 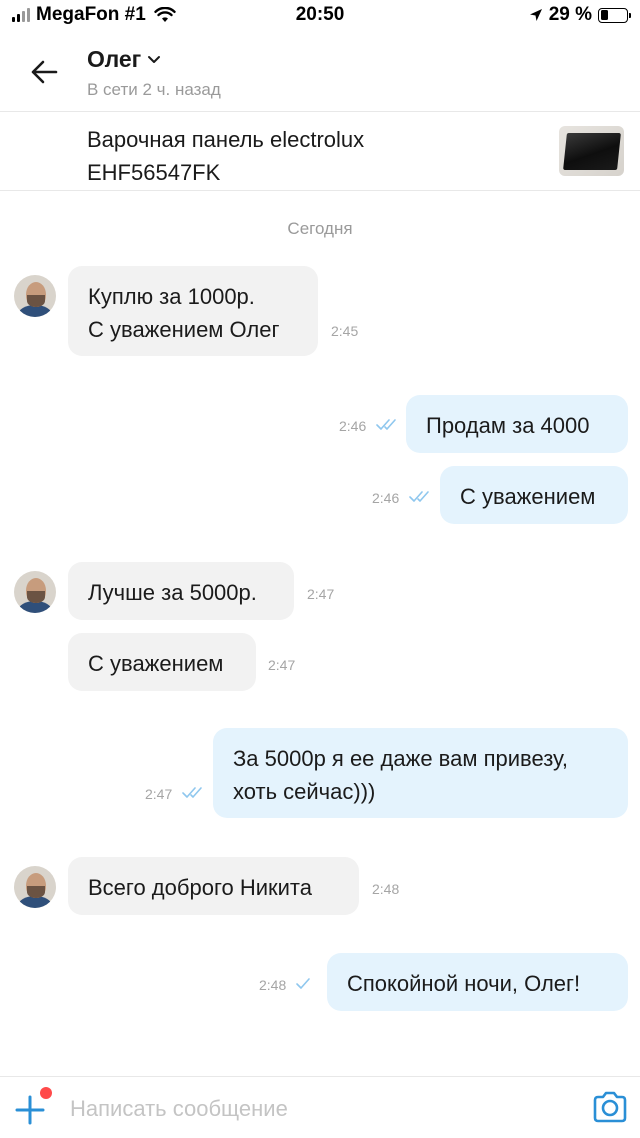 What do you see at coordinates (200, 887) in the screenshot?
I see `message-text-line: Всего доброго Никита` at bounding box center [200, 887].